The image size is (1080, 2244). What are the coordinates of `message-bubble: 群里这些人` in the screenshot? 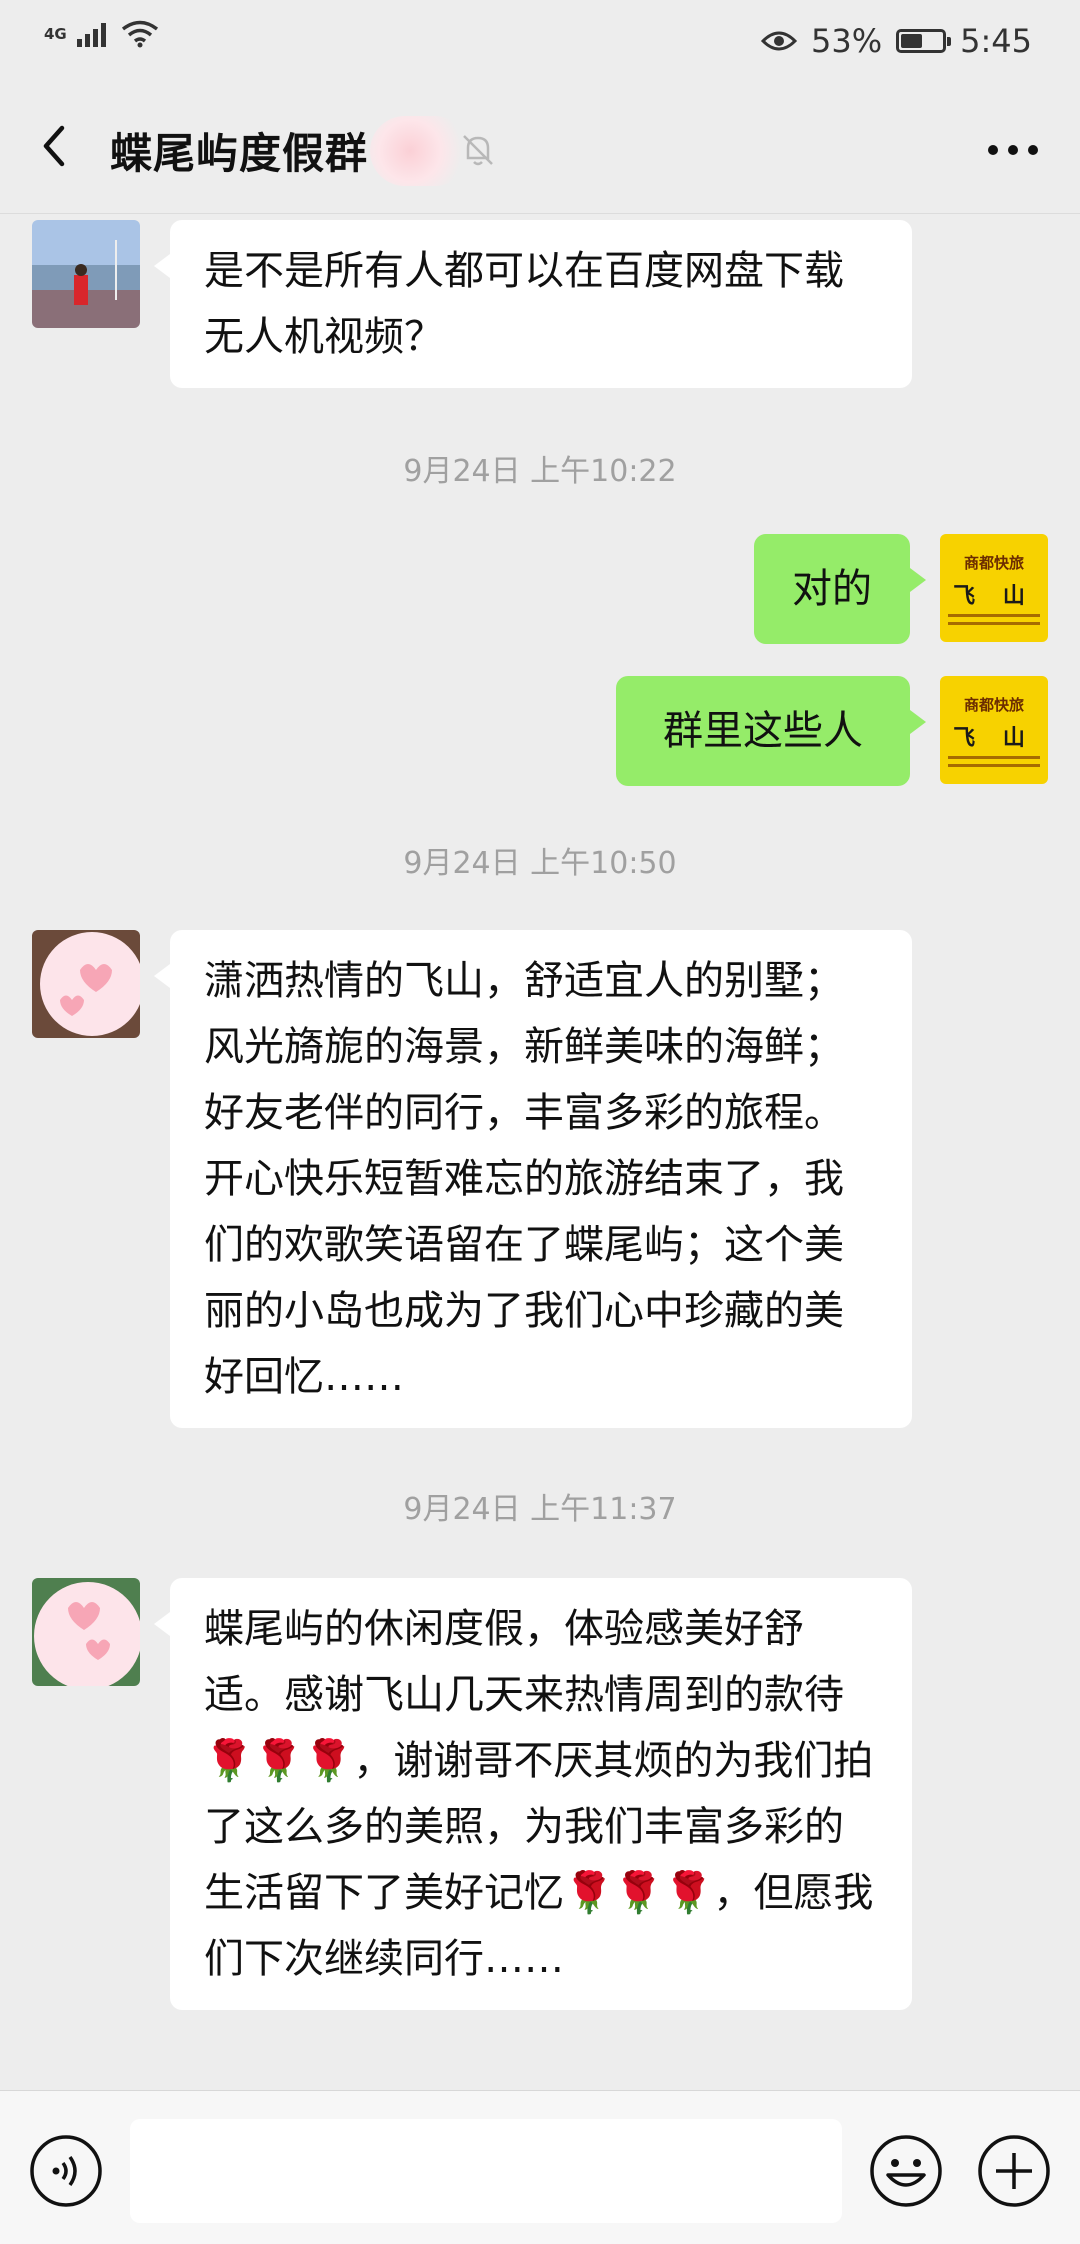 It's located at (771, 731).